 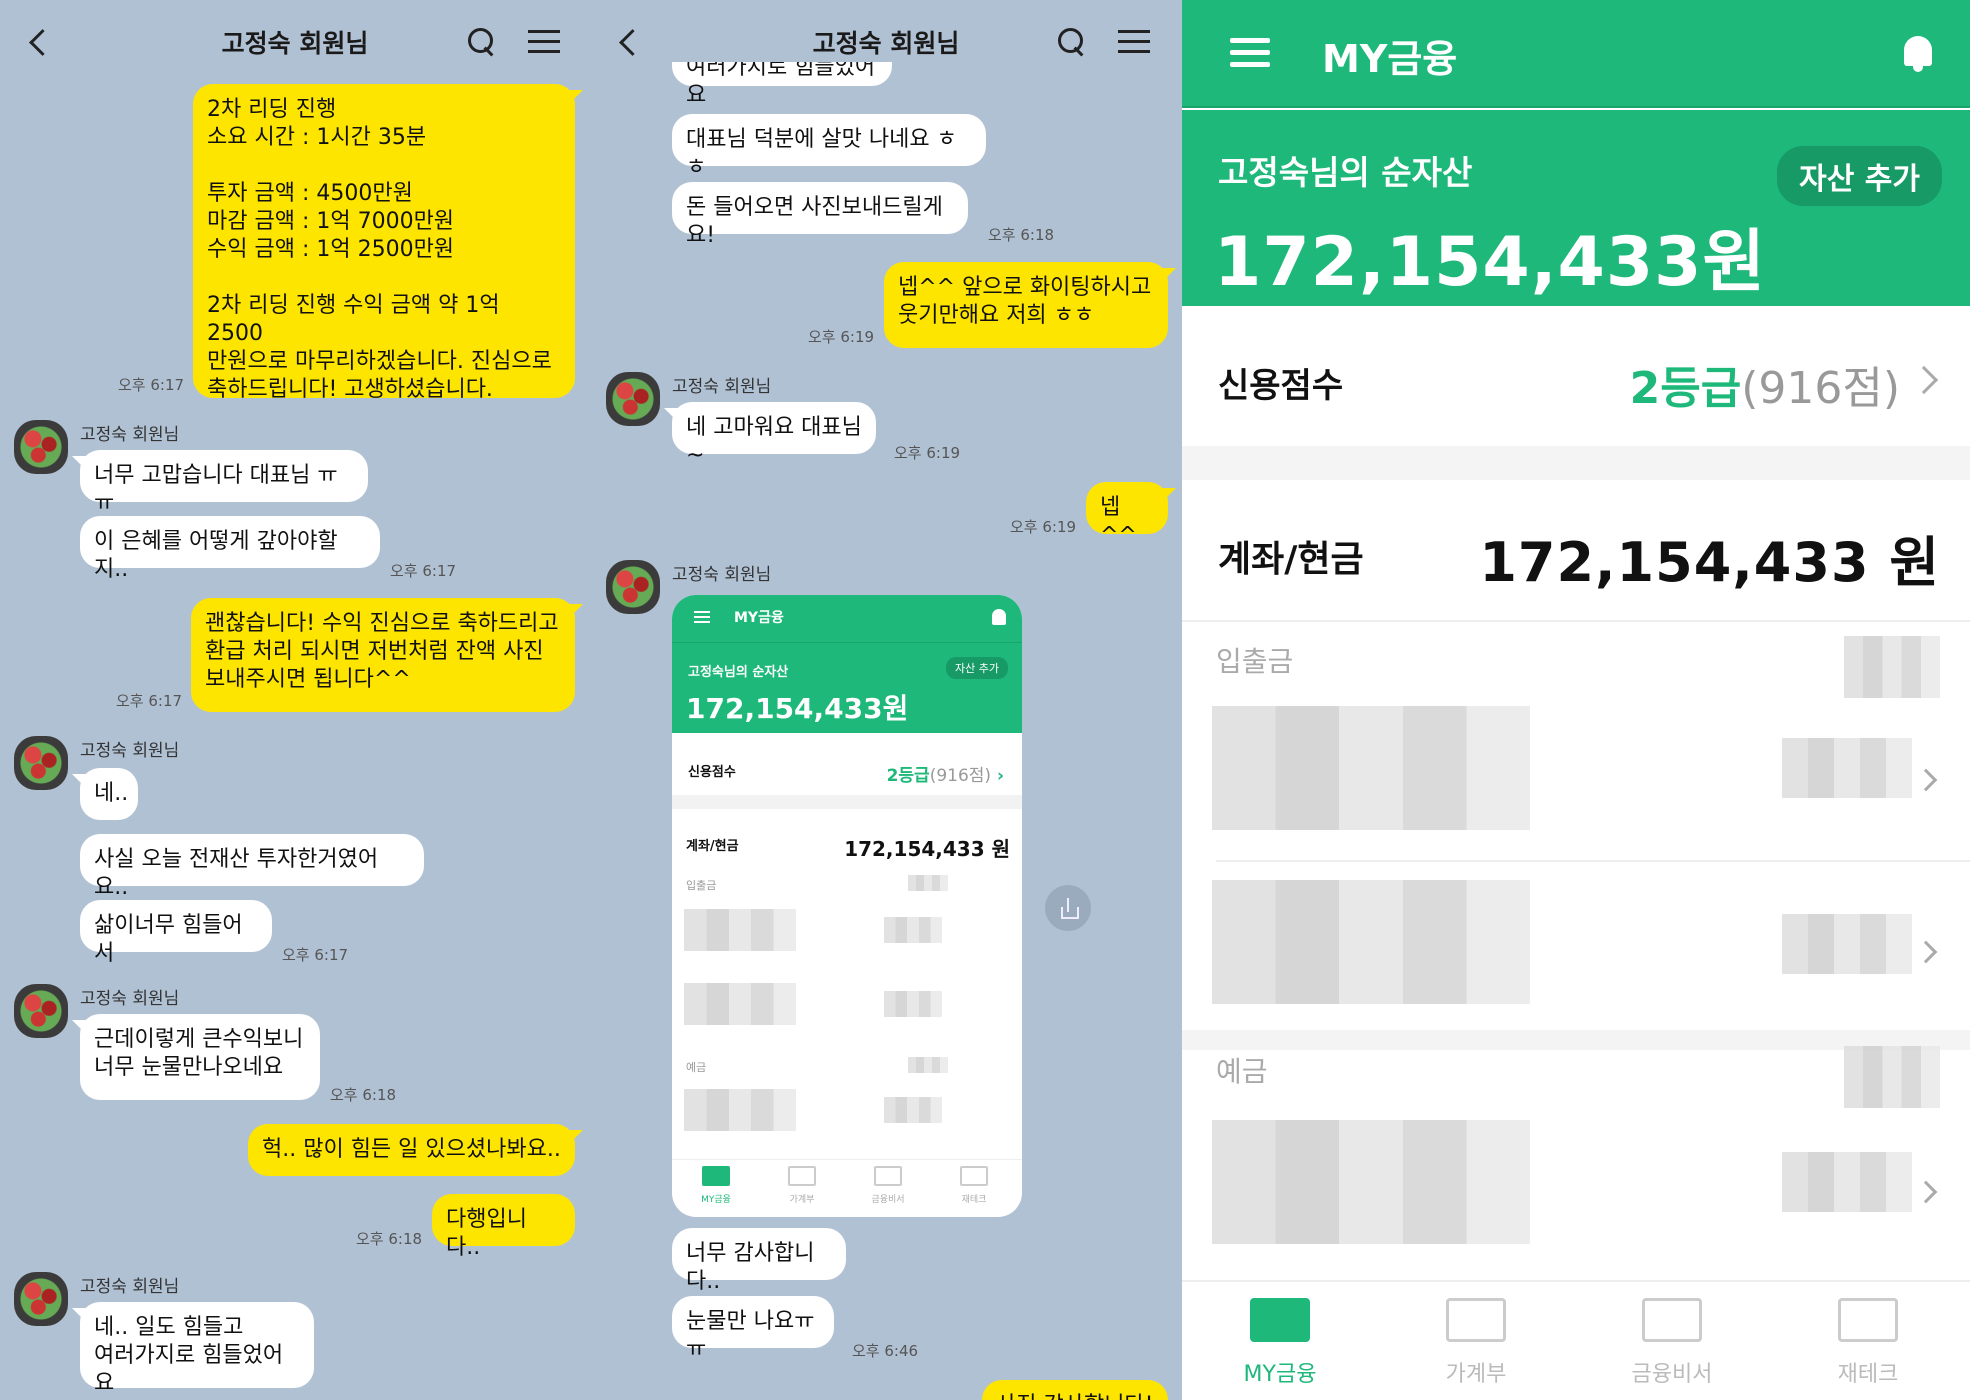 What do you see at coordinates (770, 435) in the screenshot?
I see `chat-bubble-theirs: 네 고마워요 대표님~` at bounding box center [770, 435].